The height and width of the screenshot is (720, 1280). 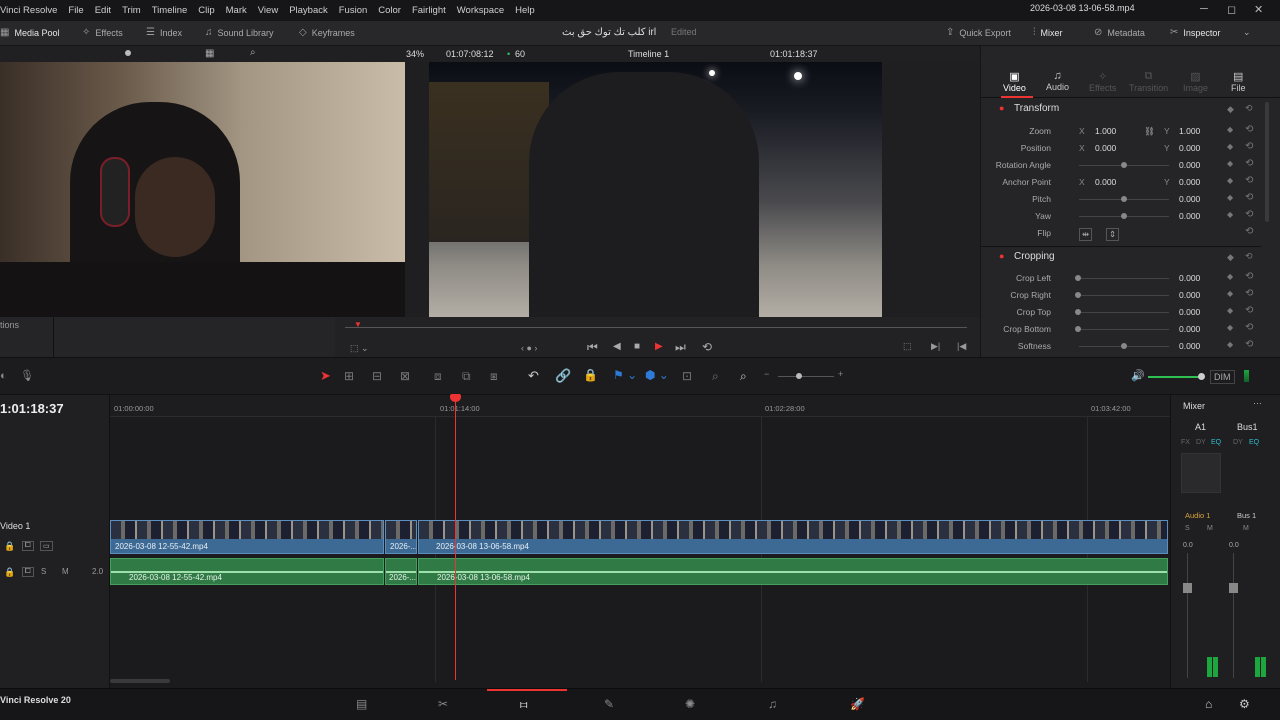 What do you see at coordinates (907, 346) in the screenshot?
I see `safe-area-icon: ⬚` at bounding box center [907, 346].